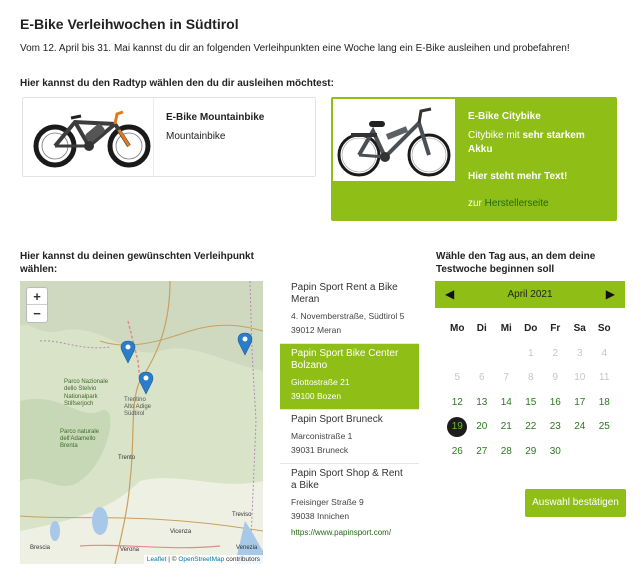 The image size is (643, 582). What do you see at coordinates (394, 140) in the screenshot?
I see `citybike-image` at bounding box center [394, 140].